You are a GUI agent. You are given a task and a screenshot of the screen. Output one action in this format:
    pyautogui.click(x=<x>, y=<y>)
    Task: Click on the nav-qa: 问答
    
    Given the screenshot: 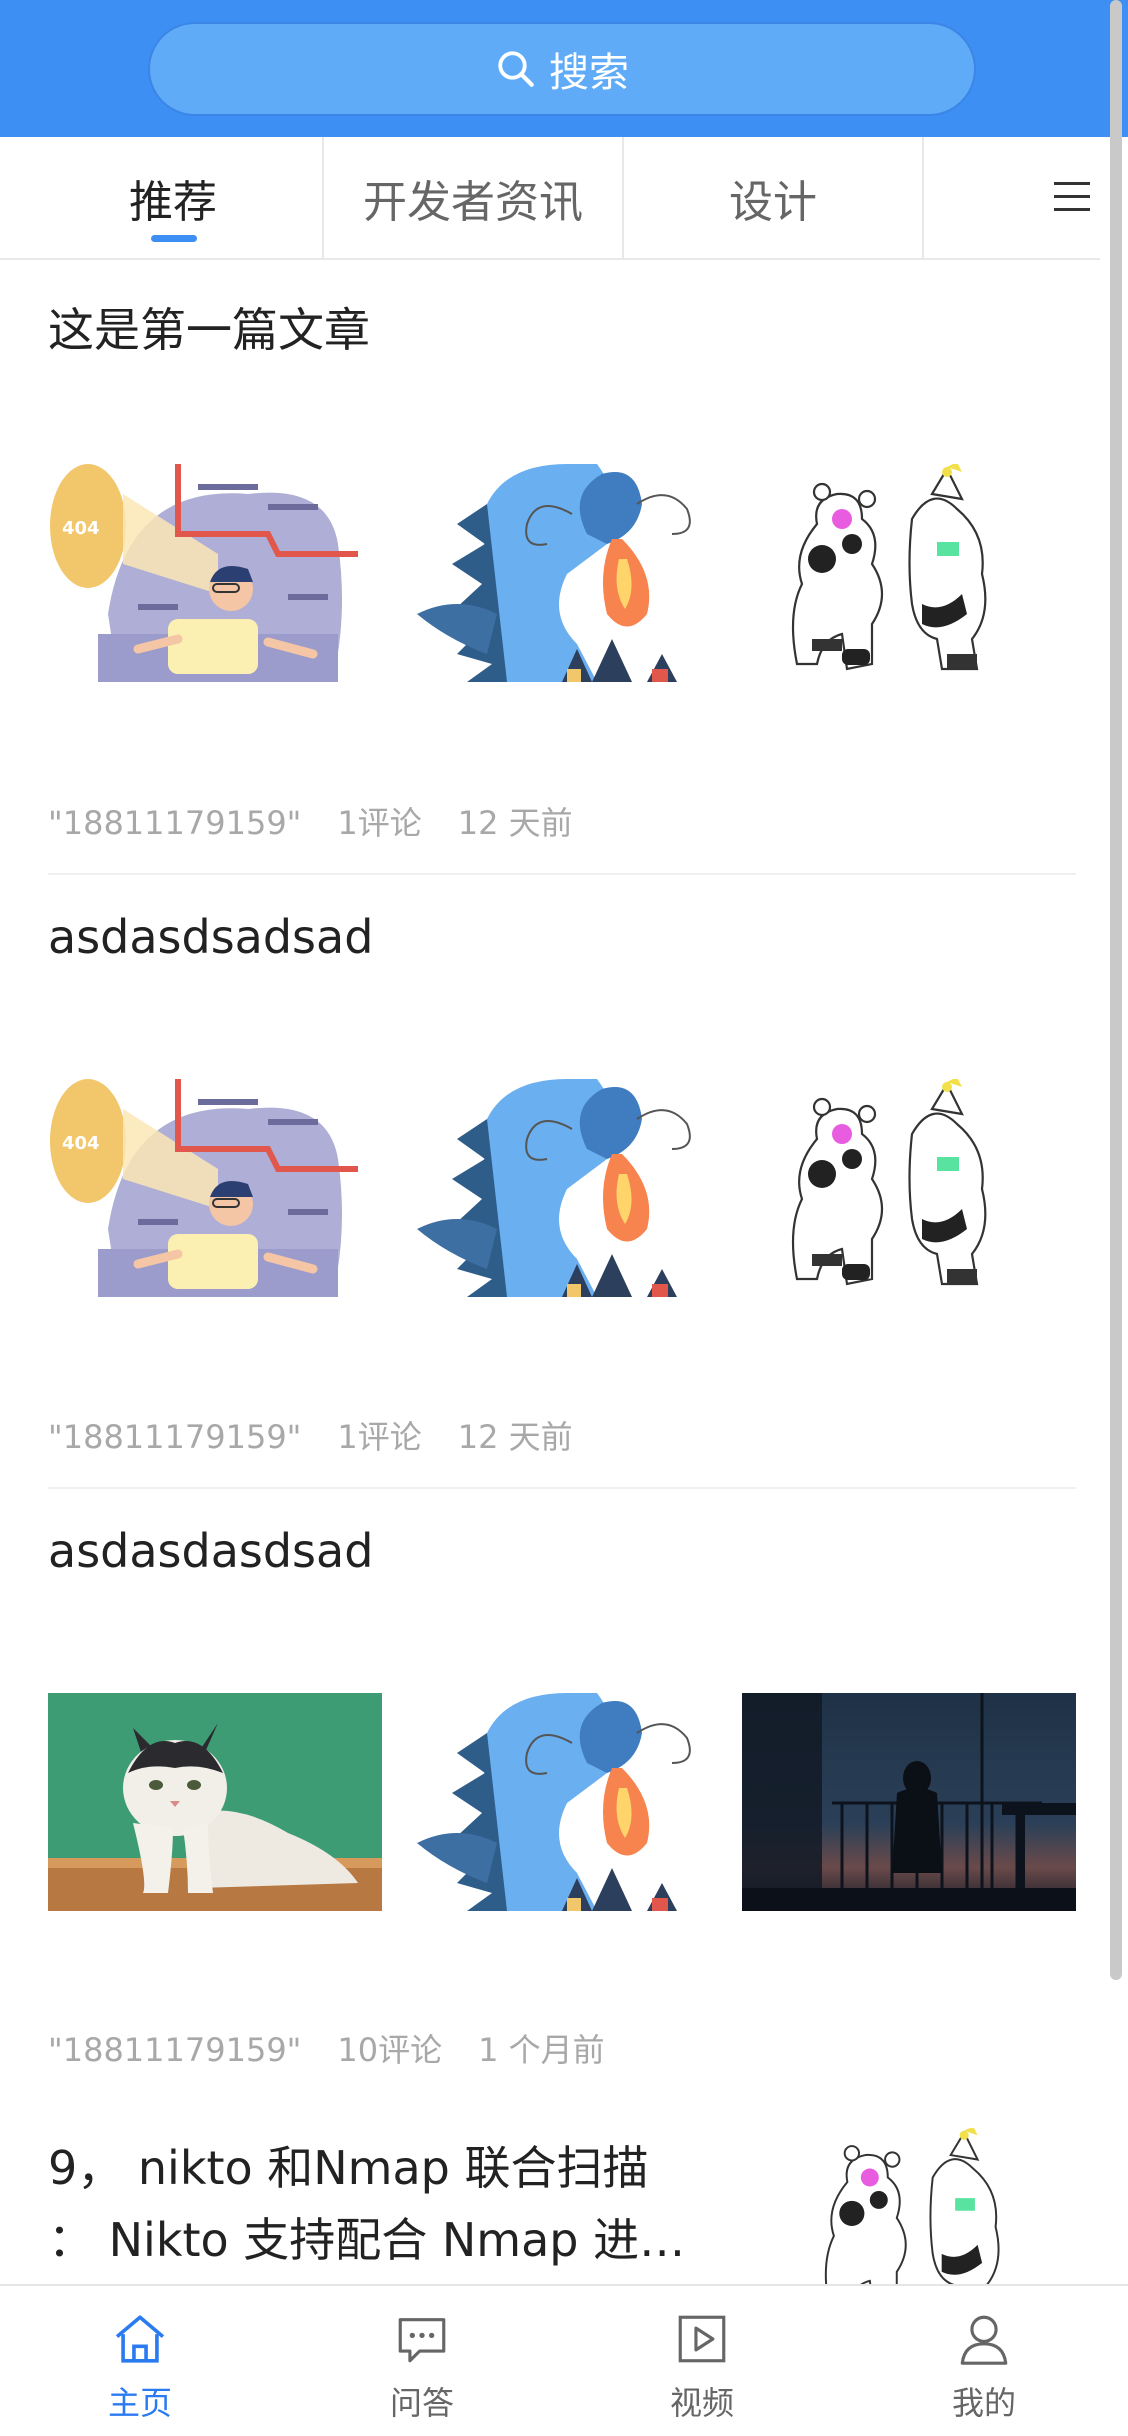 What is the action you would take?
    pyautogui.click(x=422, y=2361)
    